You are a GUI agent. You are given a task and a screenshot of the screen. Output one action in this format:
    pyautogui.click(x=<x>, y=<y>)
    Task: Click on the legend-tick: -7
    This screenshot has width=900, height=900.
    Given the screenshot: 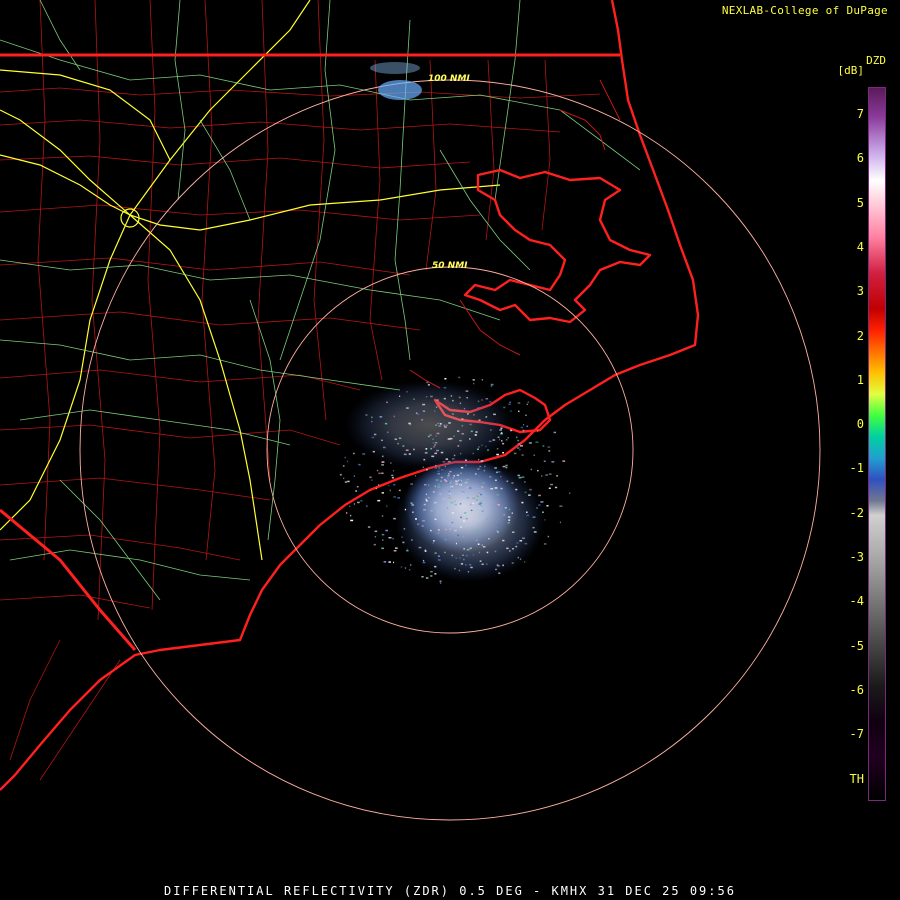 What is the action you would take?
    pyautogui.click(x=856, y=734)
    